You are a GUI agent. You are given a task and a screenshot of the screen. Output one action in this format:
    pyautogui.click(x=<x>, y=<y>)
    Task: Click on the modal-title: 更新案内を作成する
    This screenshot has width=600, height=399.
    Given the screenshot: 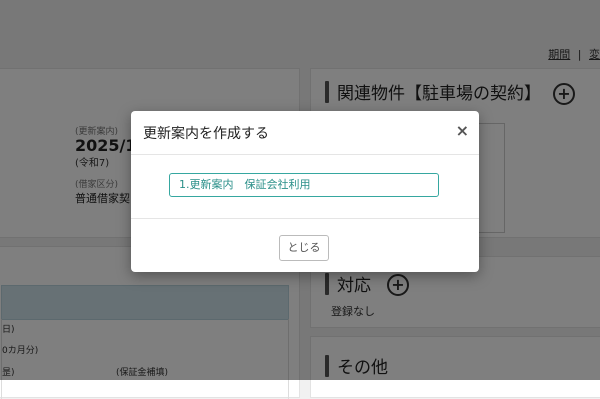 What is the action you would take?
    pyautogui.click(x=206, y=134)
    